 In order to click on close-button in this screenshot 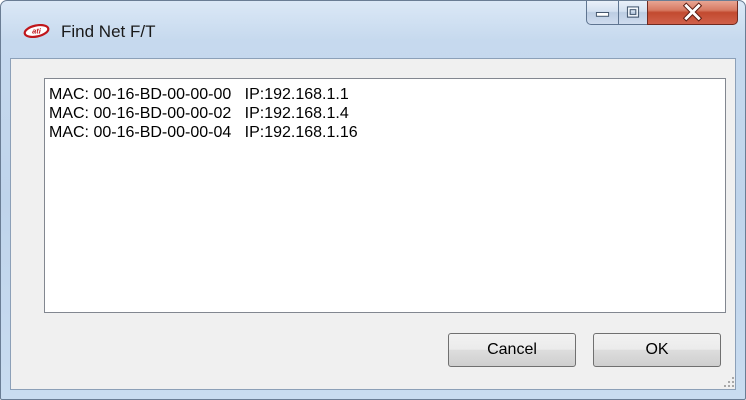, I will do `click(692, 13)`.